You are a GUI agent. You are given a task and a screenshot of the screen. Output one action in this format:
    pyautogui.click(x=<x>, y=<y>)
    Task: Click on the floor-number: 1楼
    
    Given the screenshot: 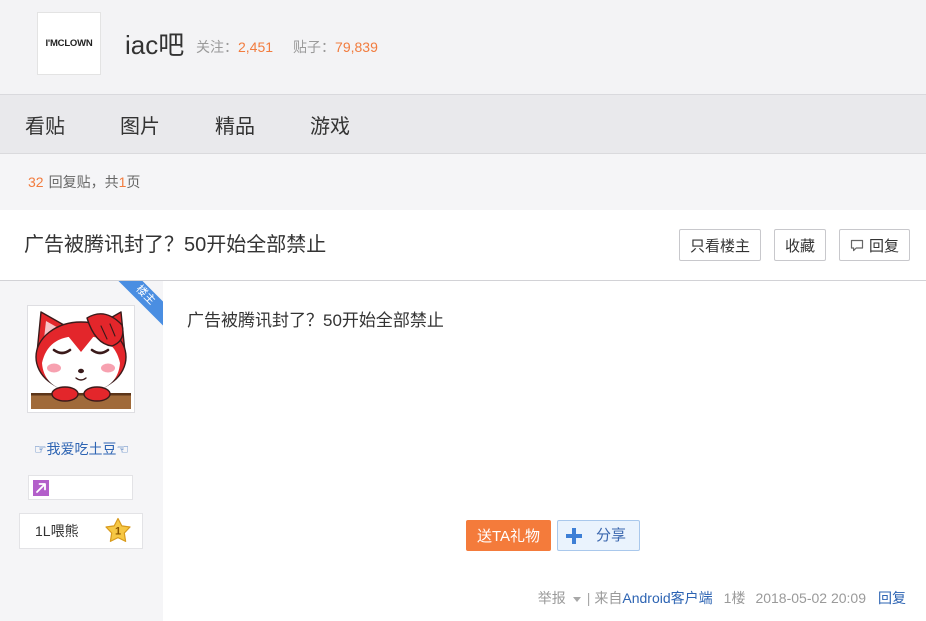 What is the action you would take?
    pyautogui.click(x=734, y=598)
    